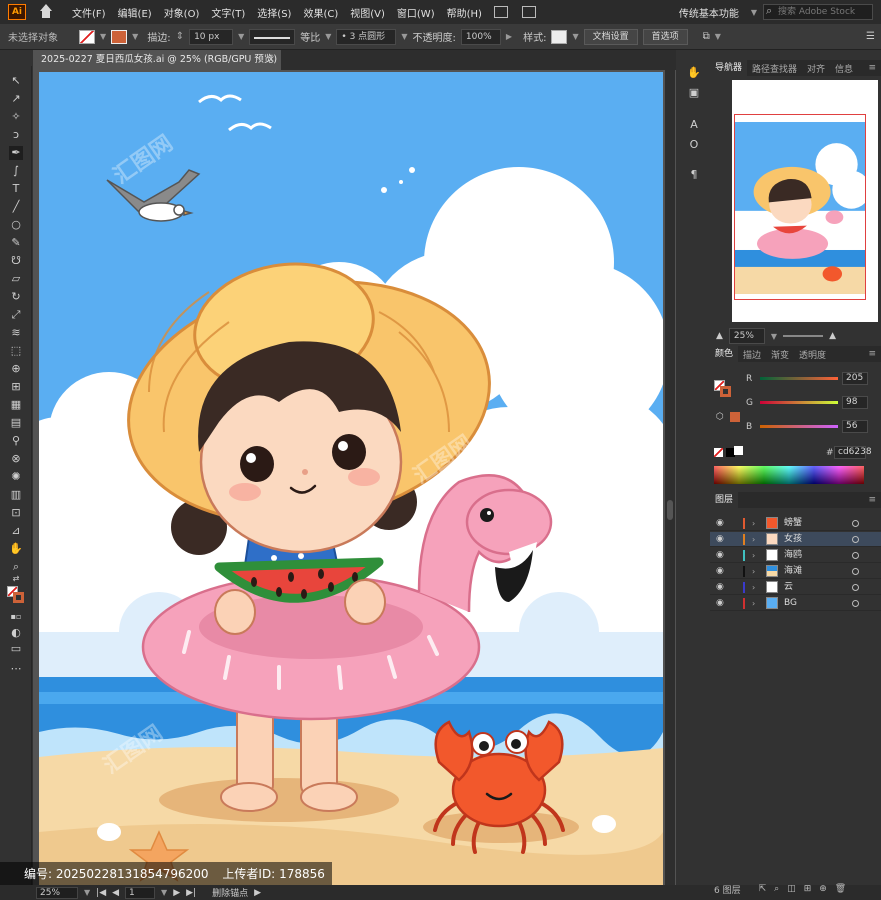 The image size is (881, 900). What do you see at coordinates (718, 452) in the screenshot?
I see `none-swatch` at bounding box center [718, 452].